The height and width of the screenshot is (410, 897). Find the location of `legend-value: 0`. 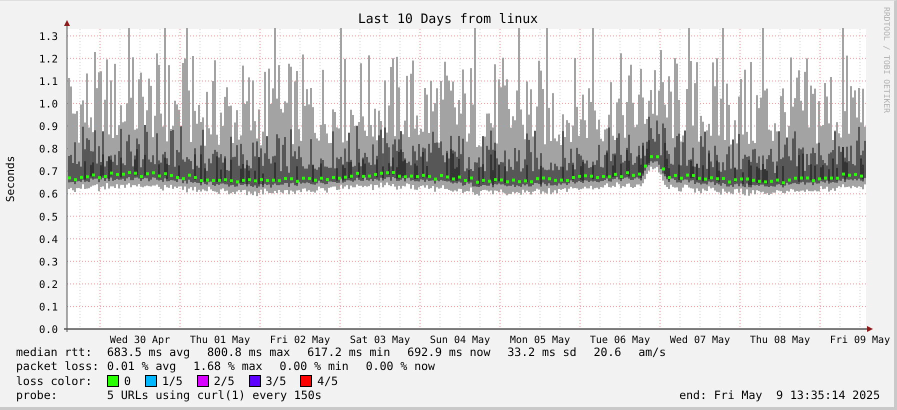

legend-value: 0 is located at coordinates (127, 381).